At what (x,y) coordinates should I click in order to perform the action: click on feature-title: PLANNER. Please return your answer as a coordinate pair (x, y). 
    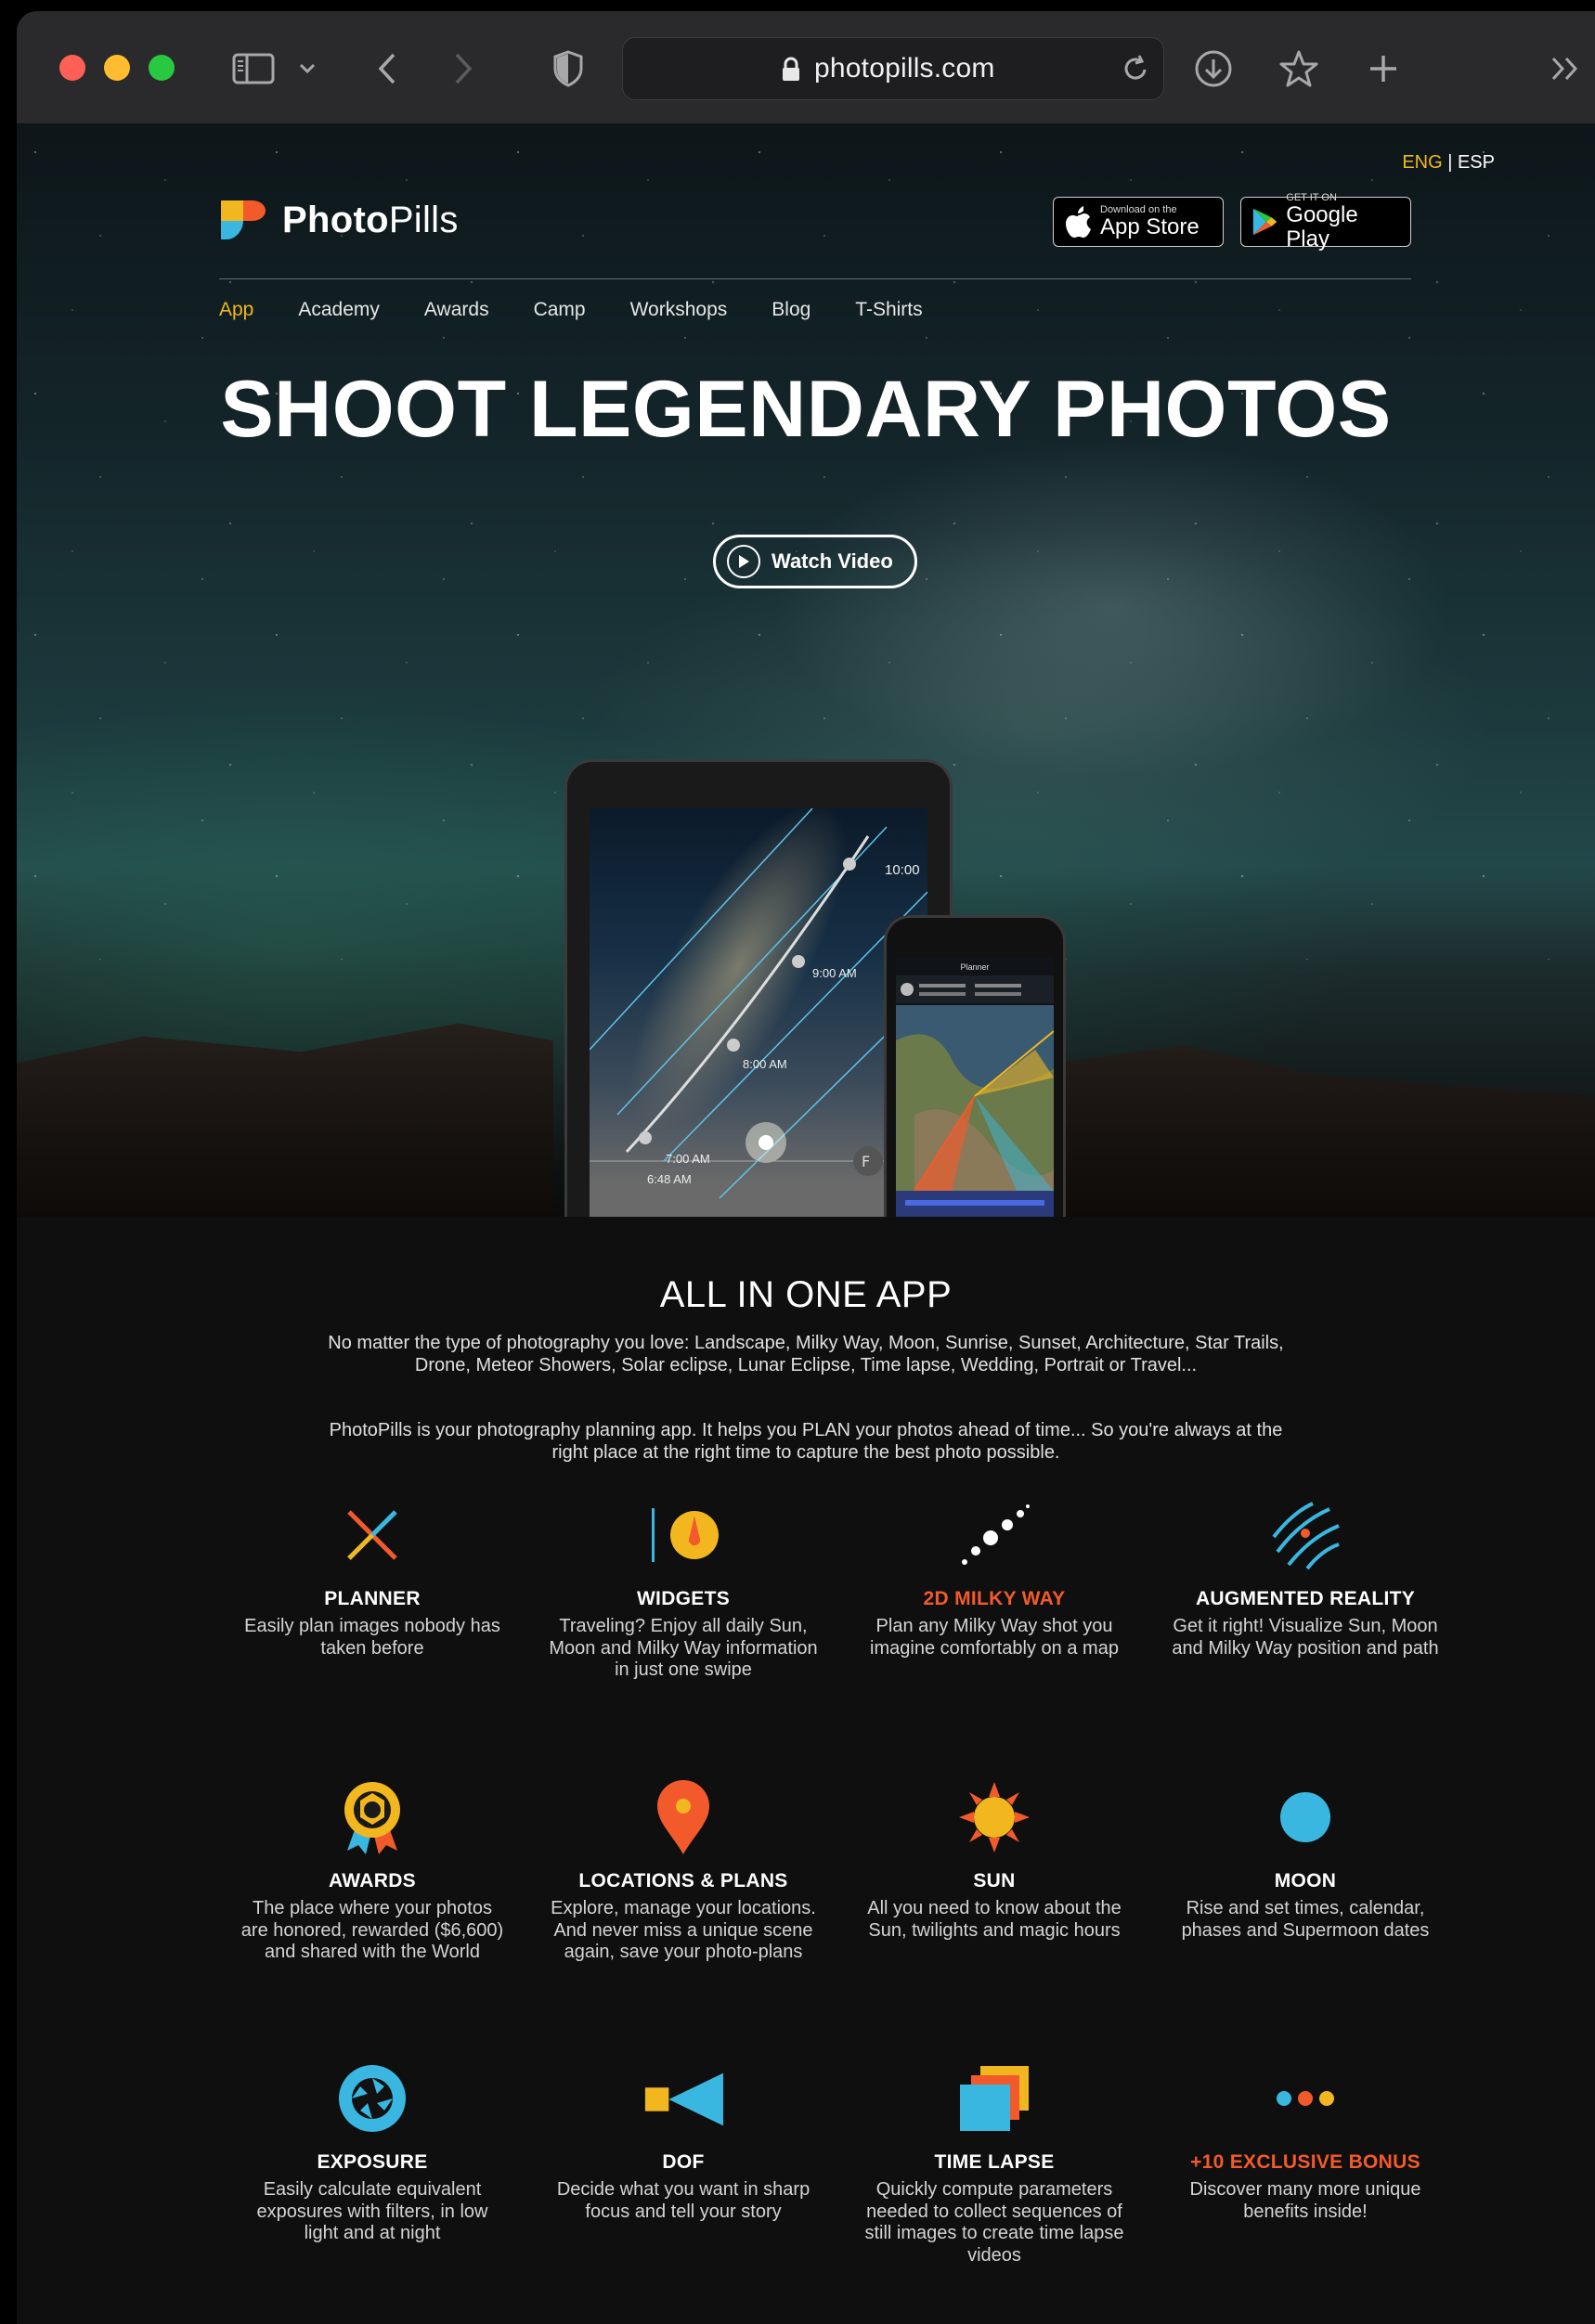
    Looking at the image, I should click on (372, 1598).